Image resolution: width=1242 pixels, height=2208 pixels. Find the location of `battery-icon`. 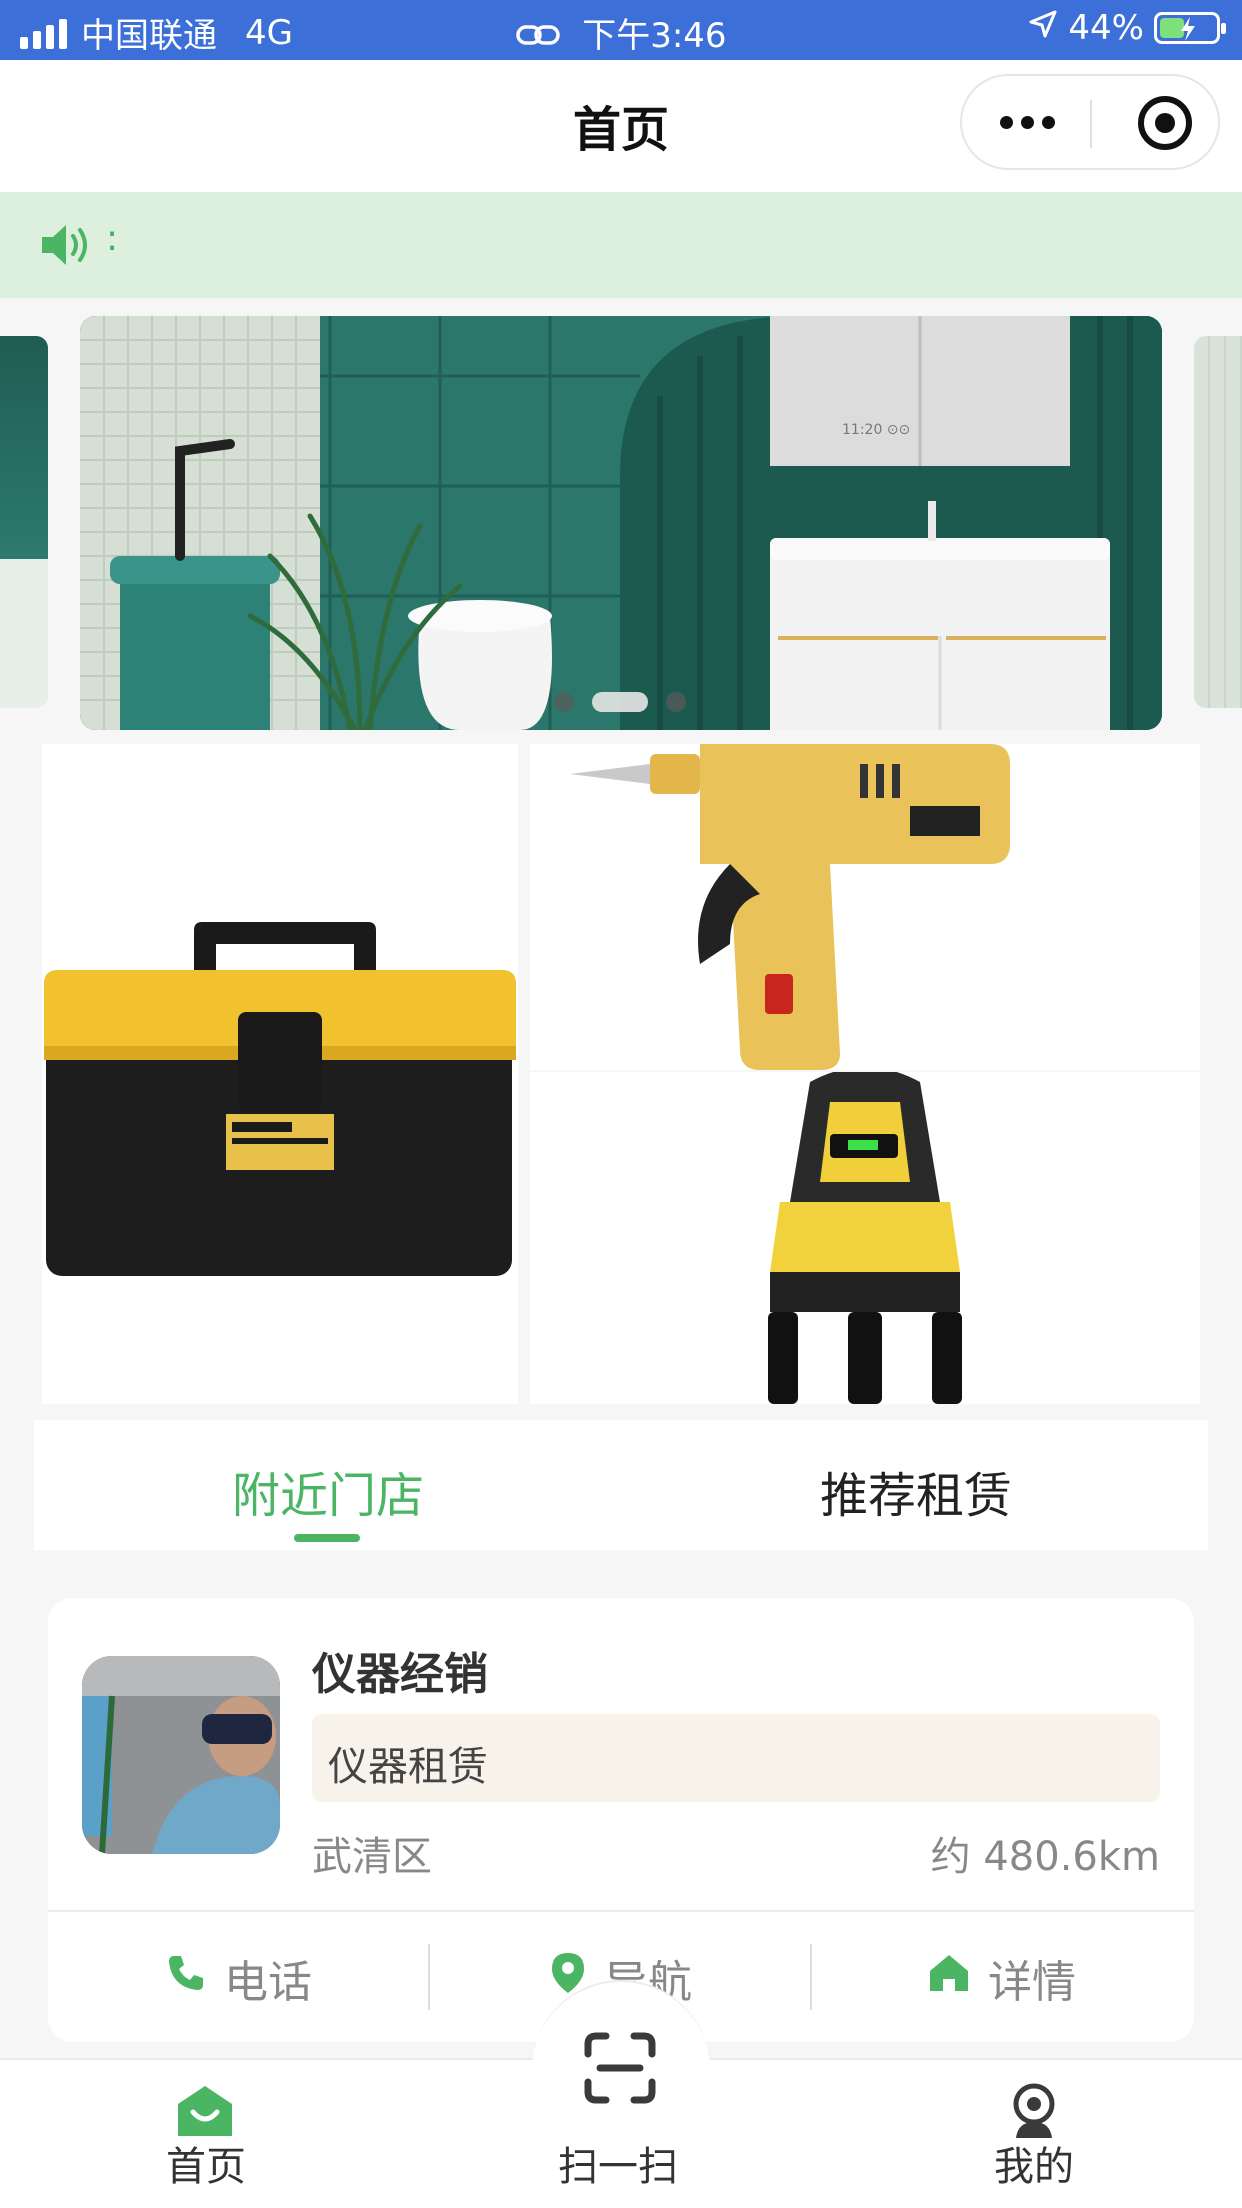

battery-icon is located at coordinates (1190, 28).